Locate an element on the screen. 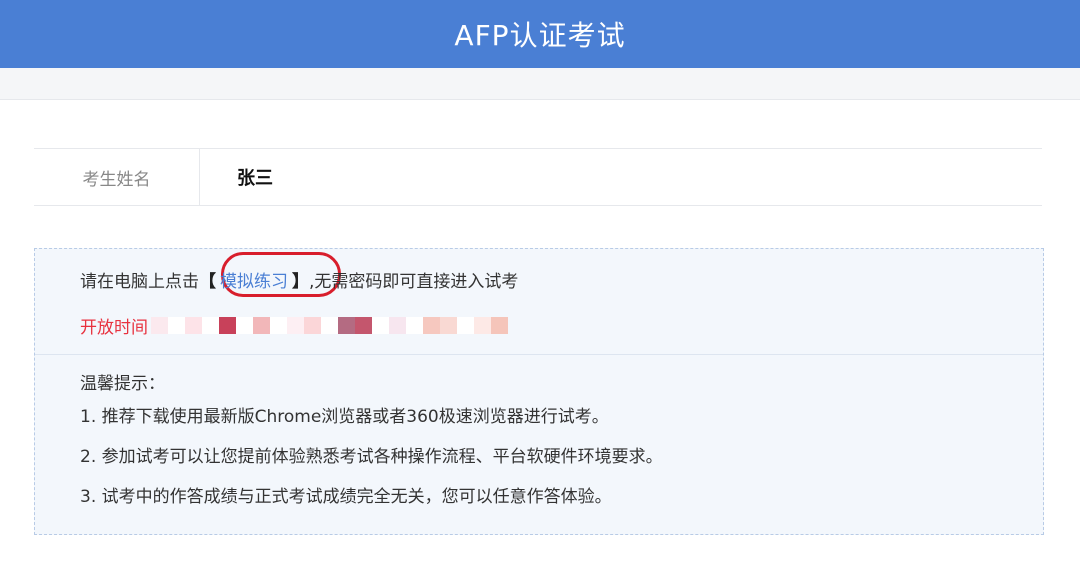  candidate-info-table: 考生姓名 张三 is located at coordinates (538, 177).